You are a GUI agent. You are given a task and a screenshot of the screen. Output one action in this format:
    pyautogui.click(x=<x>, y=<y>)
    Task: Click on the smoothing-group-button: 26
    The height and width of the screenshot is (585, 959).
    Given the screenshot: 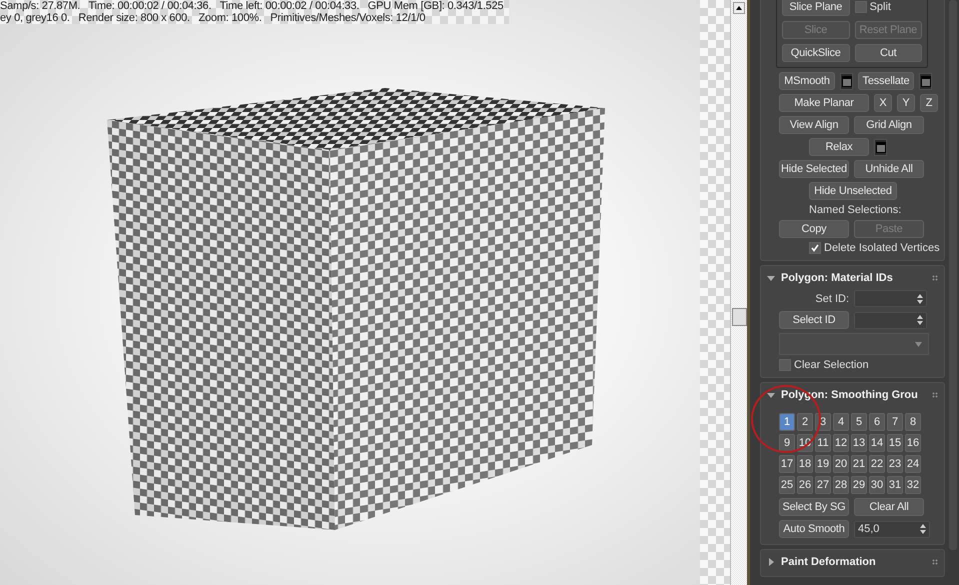 What is the action you would take?
    pyautogui.click(x=805, y=485)
    